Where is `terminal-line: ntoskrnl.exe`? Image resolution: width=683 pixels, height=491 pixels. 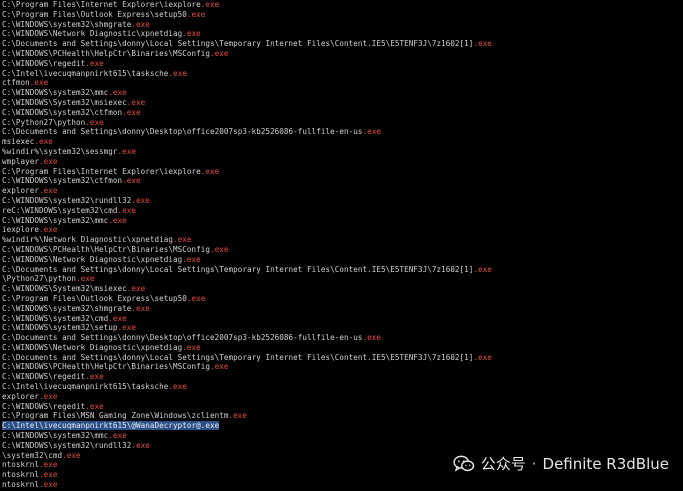
terminal-line: ntoskrnl.exe is located at coordinates (342, 485).